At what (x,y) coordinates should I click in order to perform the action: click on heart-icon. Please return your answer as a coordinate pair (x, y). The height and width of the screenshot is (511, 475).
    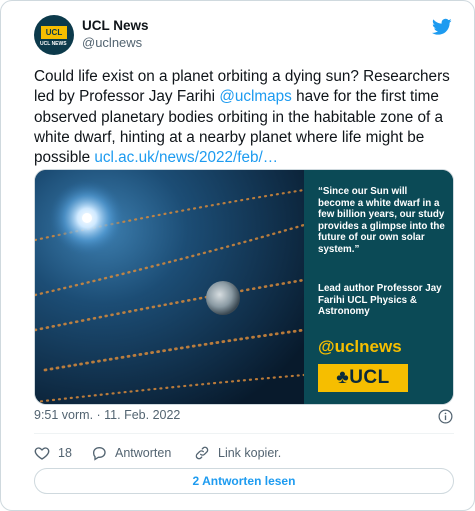
    Looking at the image, I should click on (42, 453).